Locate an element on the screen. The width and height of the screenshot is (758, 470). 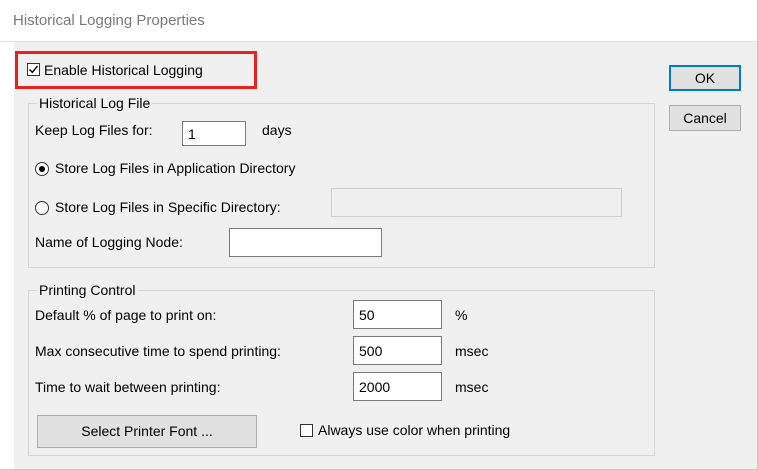
keep-log-label: Keep Log Files for: is located at coordinates (94, 130).